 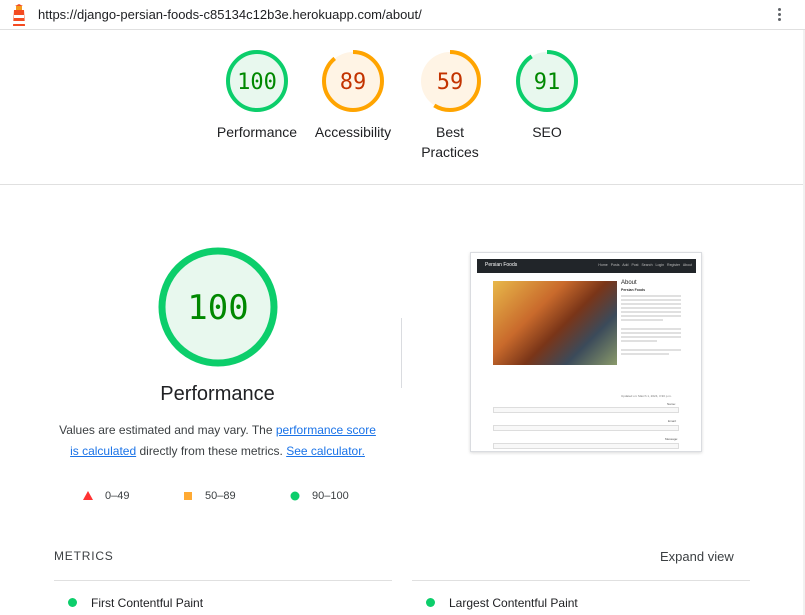 I want to click on performance-gauge: 100, so click(x=217, y=307).